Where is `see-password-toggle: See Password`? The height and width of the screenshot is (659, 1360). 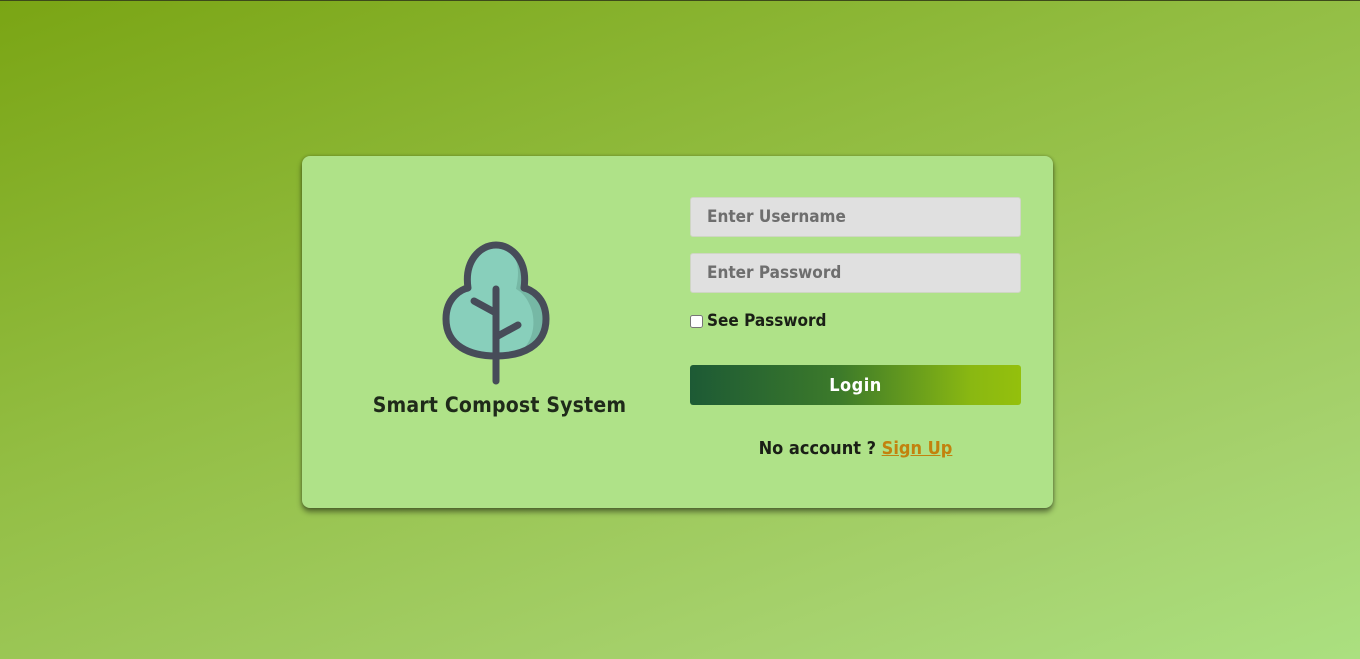
see-password-toggle: See Password is located at coordinates (758, 321).